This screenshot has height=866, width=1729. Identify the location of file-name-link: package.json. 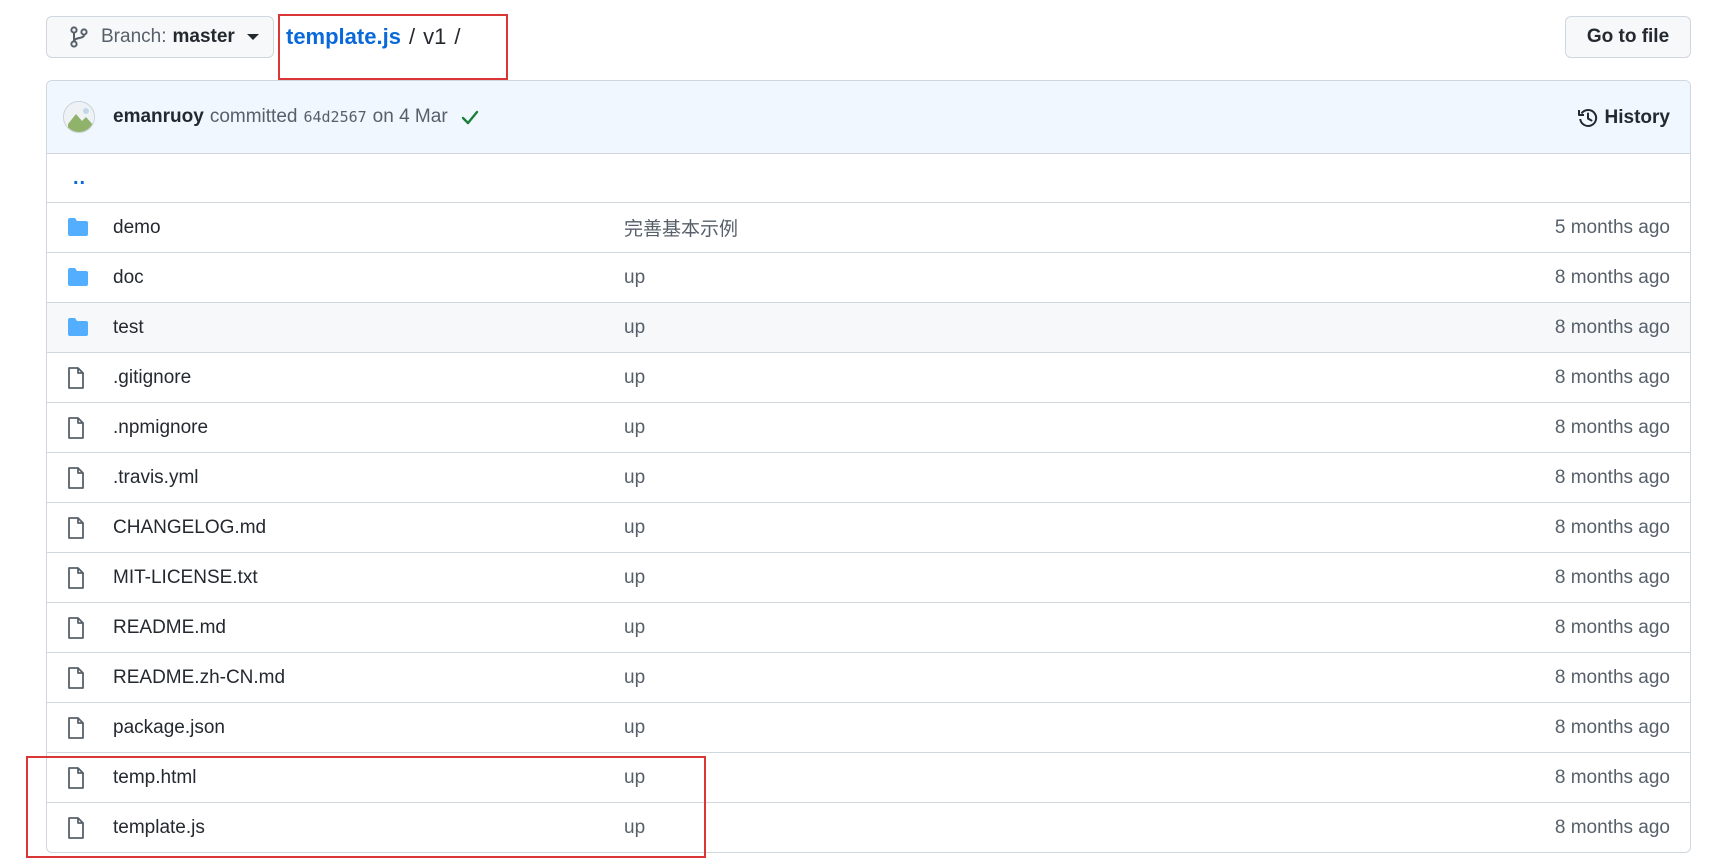
(169, 728).